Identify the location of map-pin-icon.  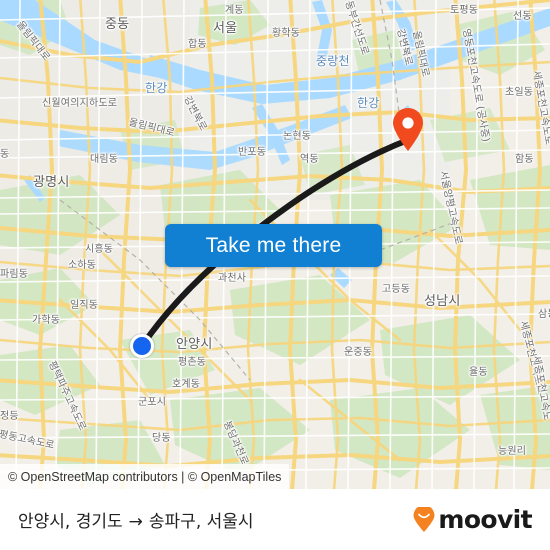
(408, 129).